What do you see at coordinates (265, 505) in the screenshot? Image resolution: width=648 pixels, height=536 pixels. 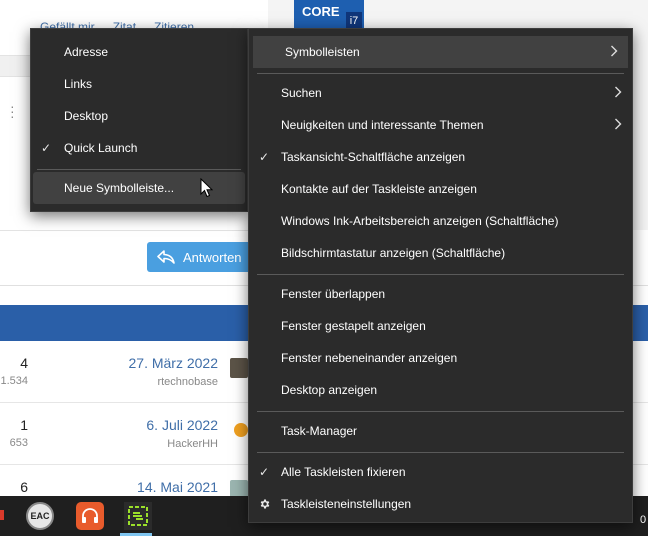 I see `gear-icon` at bounding box center [265, 505].